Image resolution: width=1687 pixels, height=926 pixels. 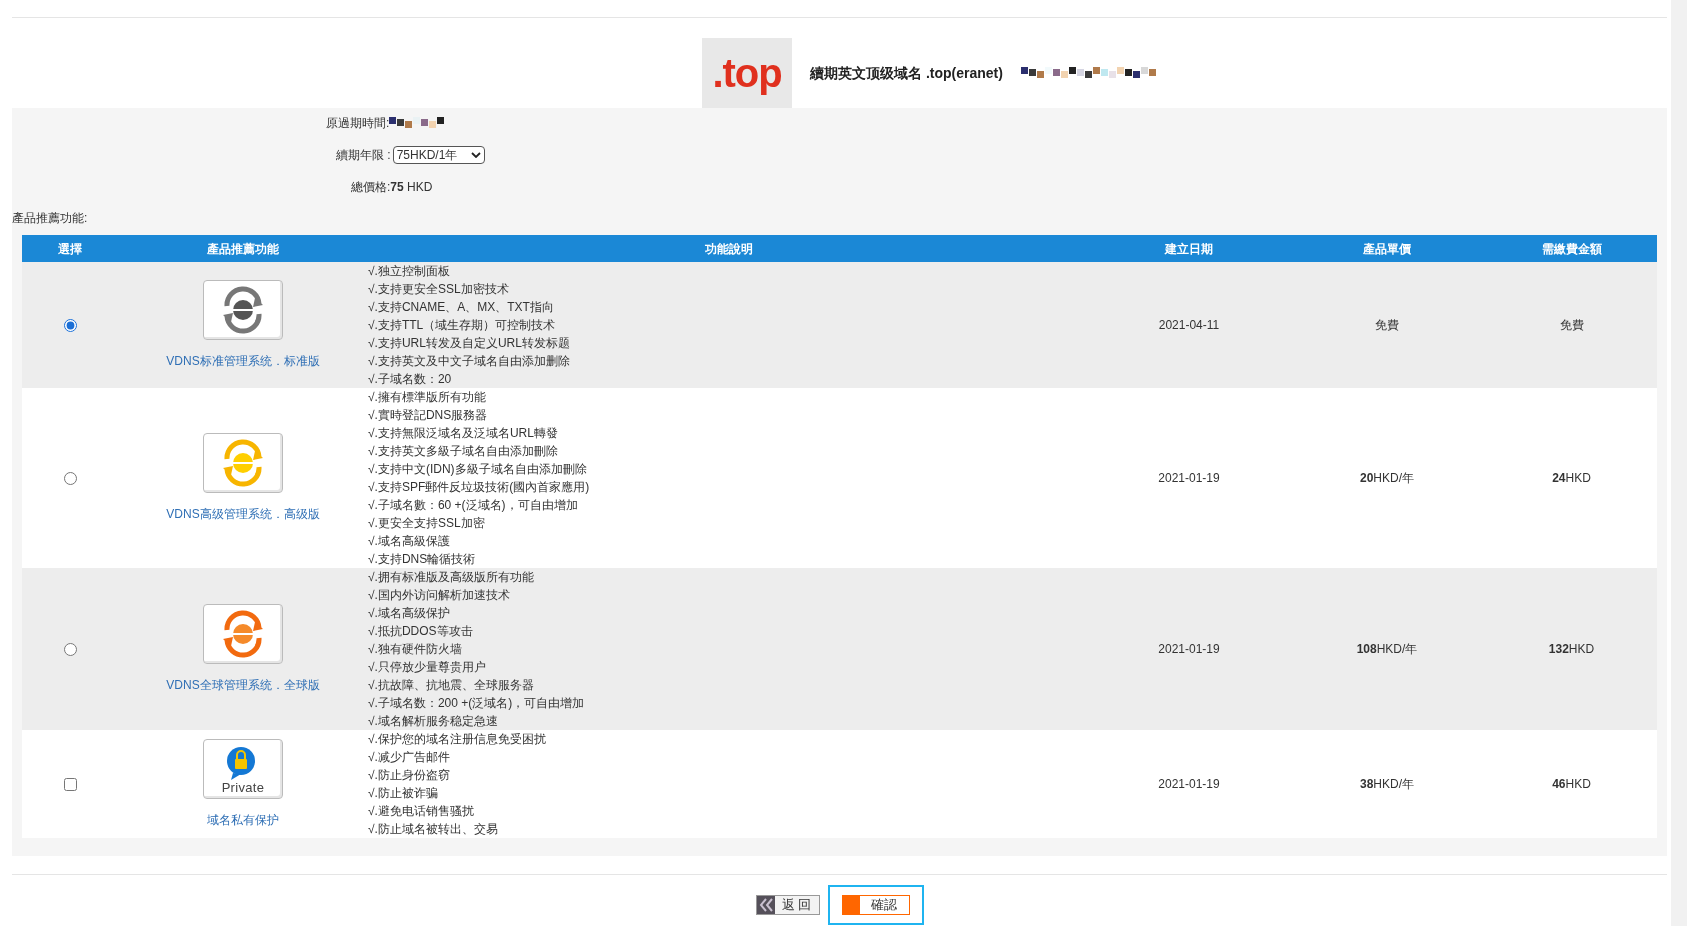 What do you see at coordinates (243, 685) in the screenshot?
I see `product-link: VDNS全球管理系统．全球版` at bounding box center [243, 685].